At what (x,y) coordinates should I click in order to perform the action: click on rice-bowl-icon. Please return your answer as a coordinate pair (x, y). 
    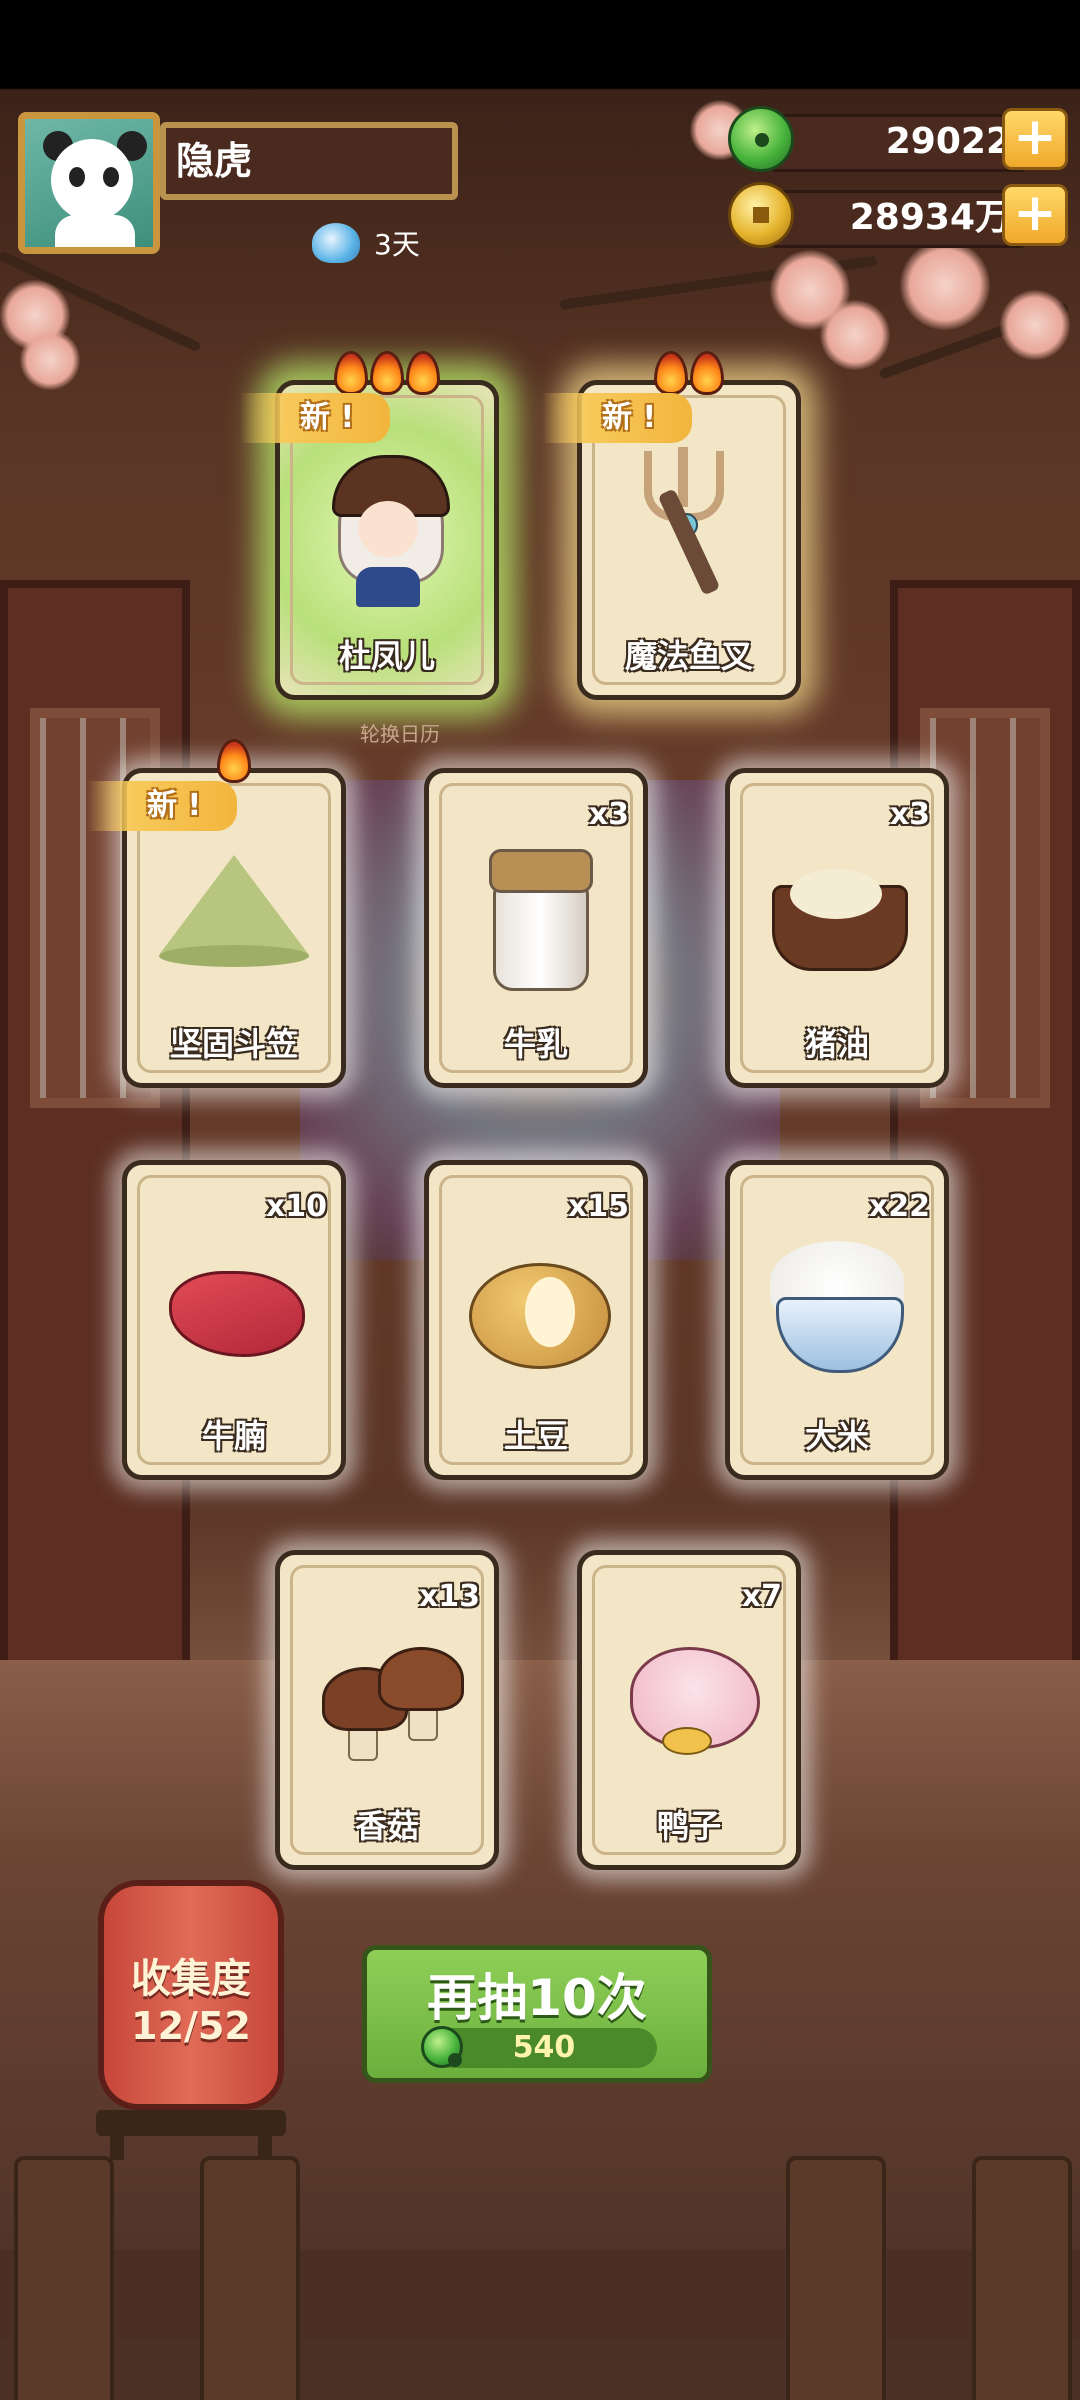
    Looking at the image, I should click on (837, 1302).